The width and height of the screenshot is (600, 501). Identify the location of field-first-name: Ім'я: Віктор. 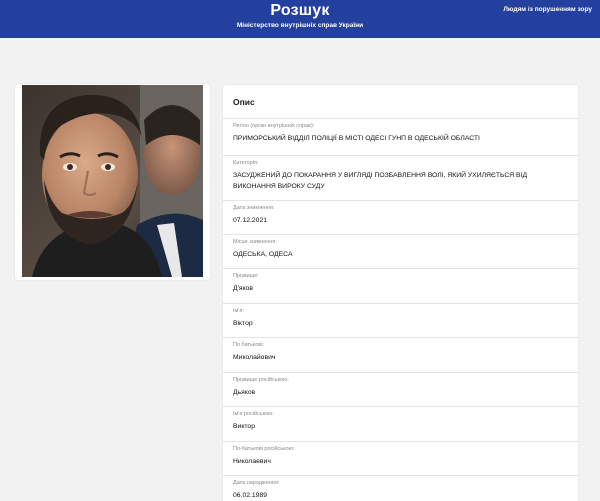
(400, 320).